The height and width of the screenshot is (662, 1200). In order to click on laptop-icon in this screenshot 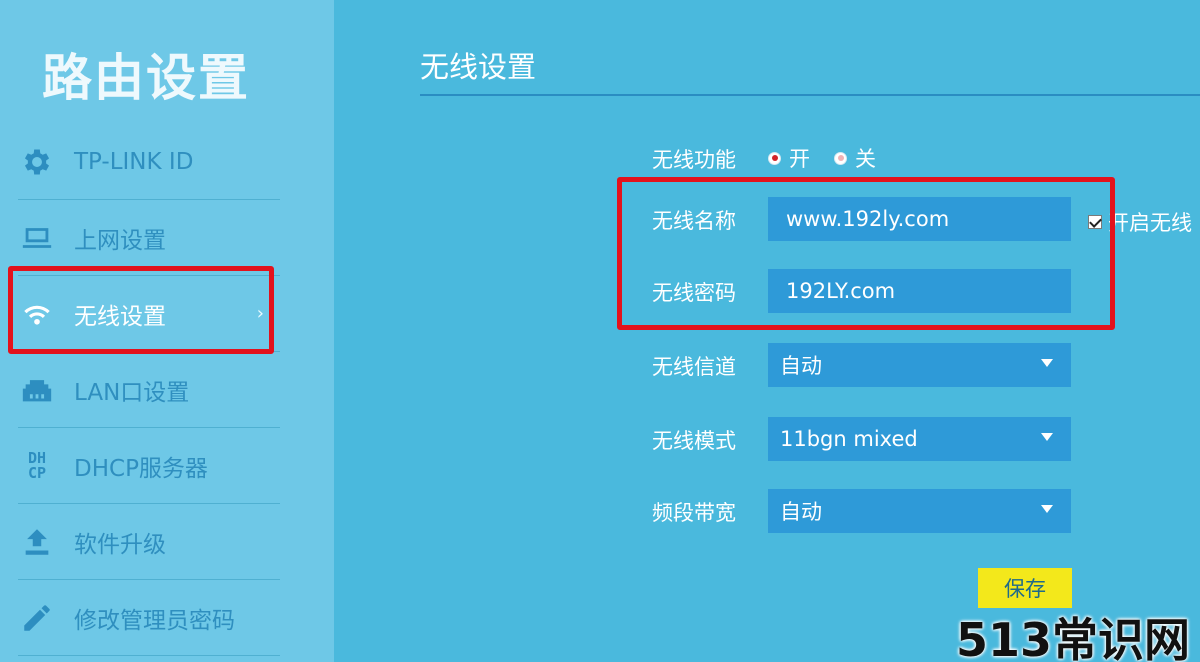, I will do `click(37, 238)`.